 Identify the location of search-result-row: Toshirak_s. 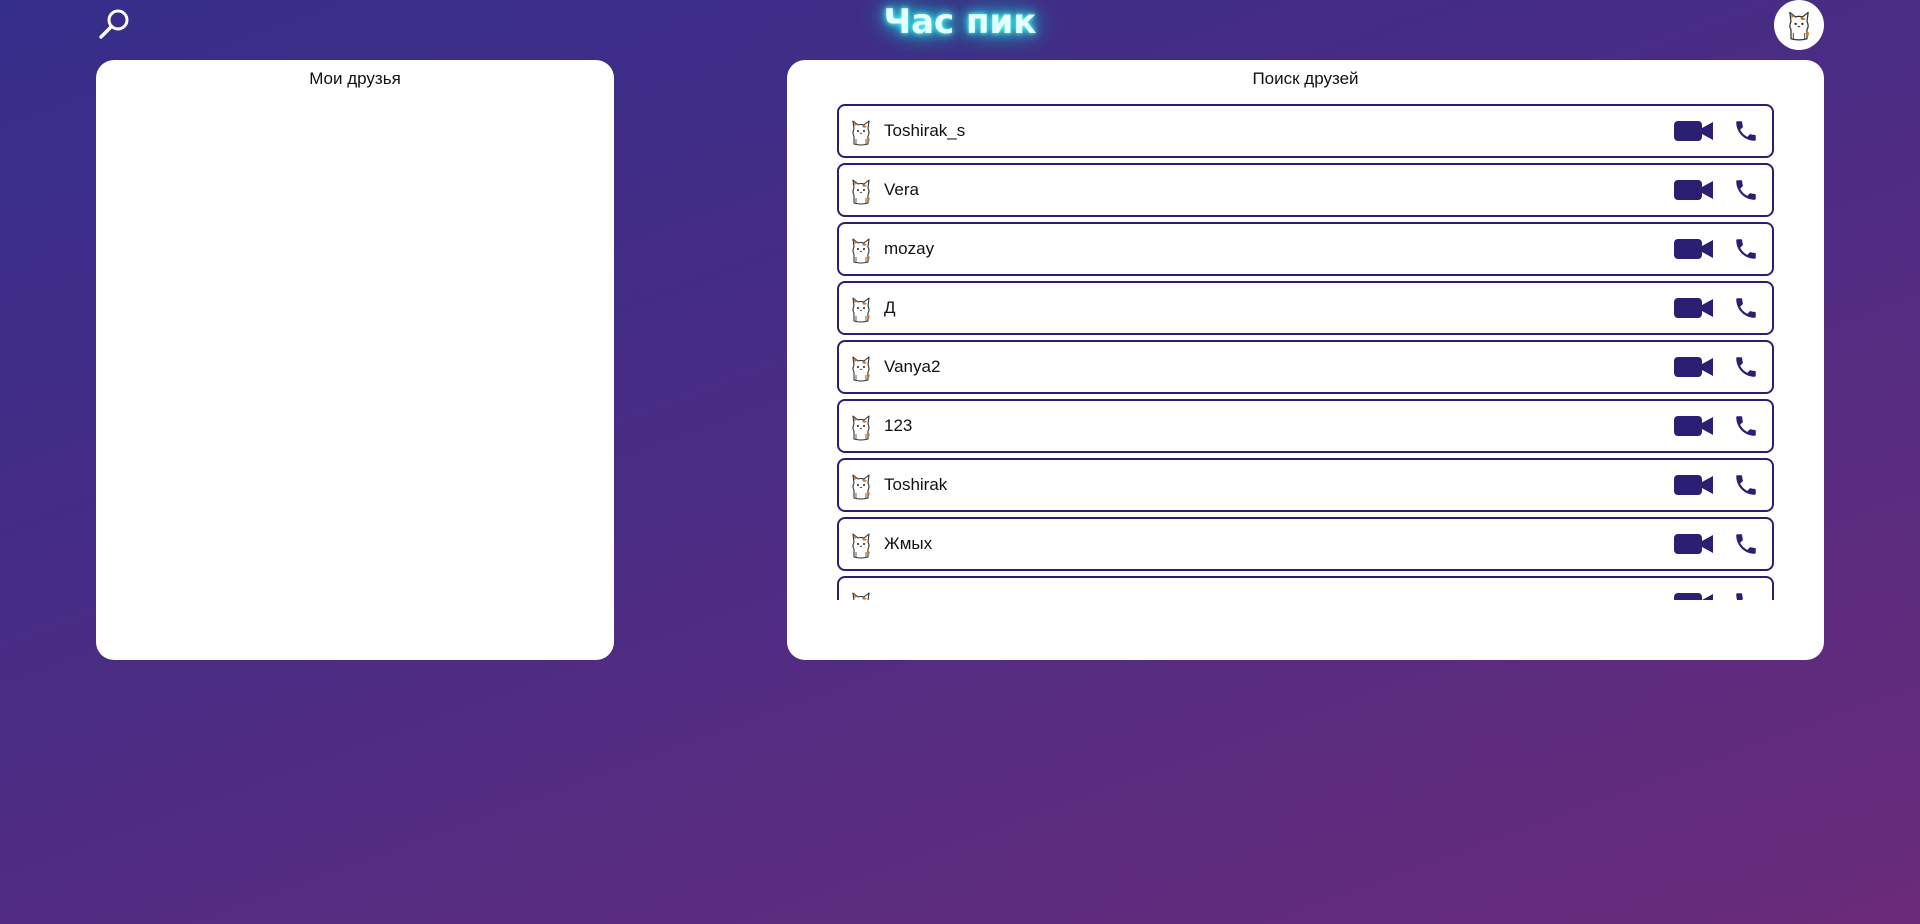
(1305, 131).